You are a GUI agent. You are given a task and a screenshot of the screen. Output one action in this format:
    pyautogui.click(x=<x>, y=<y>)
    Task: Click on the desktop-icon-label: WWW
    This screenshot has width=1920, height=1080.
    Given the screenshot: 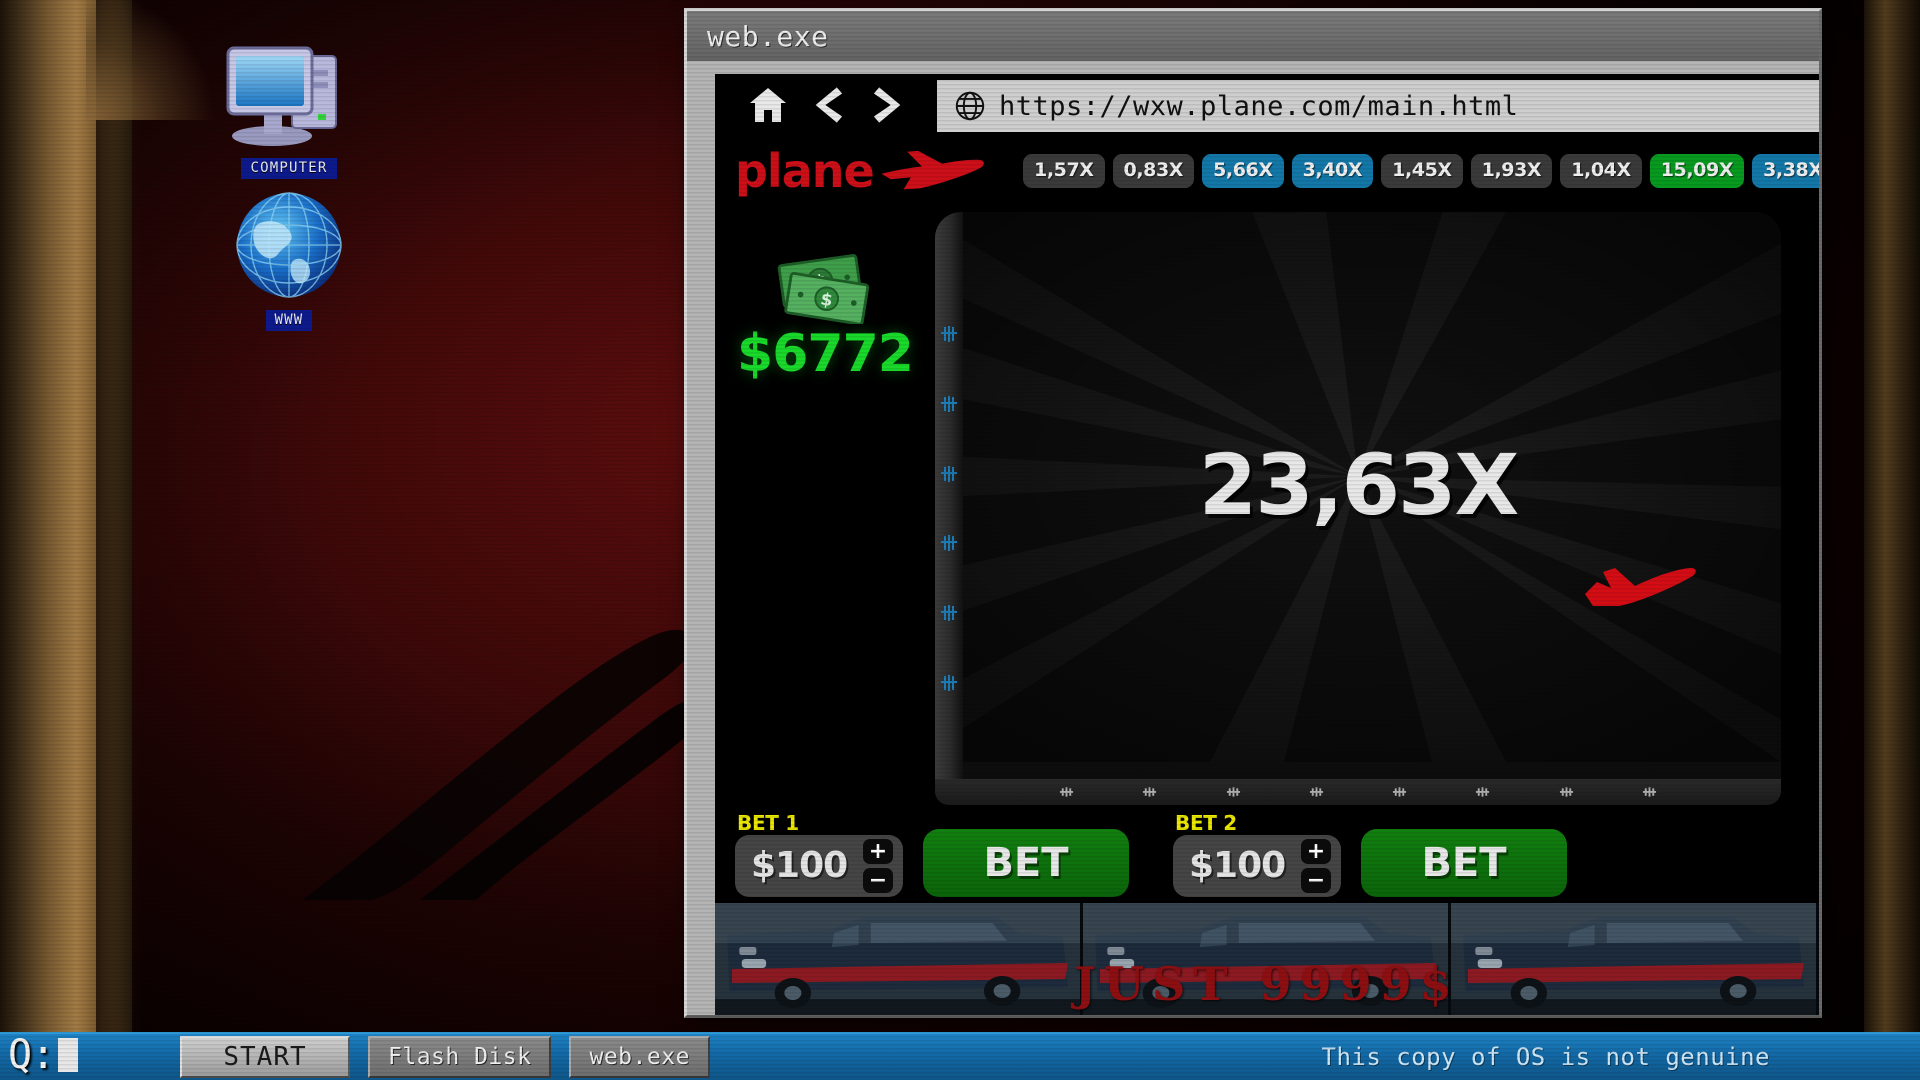 What is the action you would take?
    pyautogui.click(x=289, y=320)
    